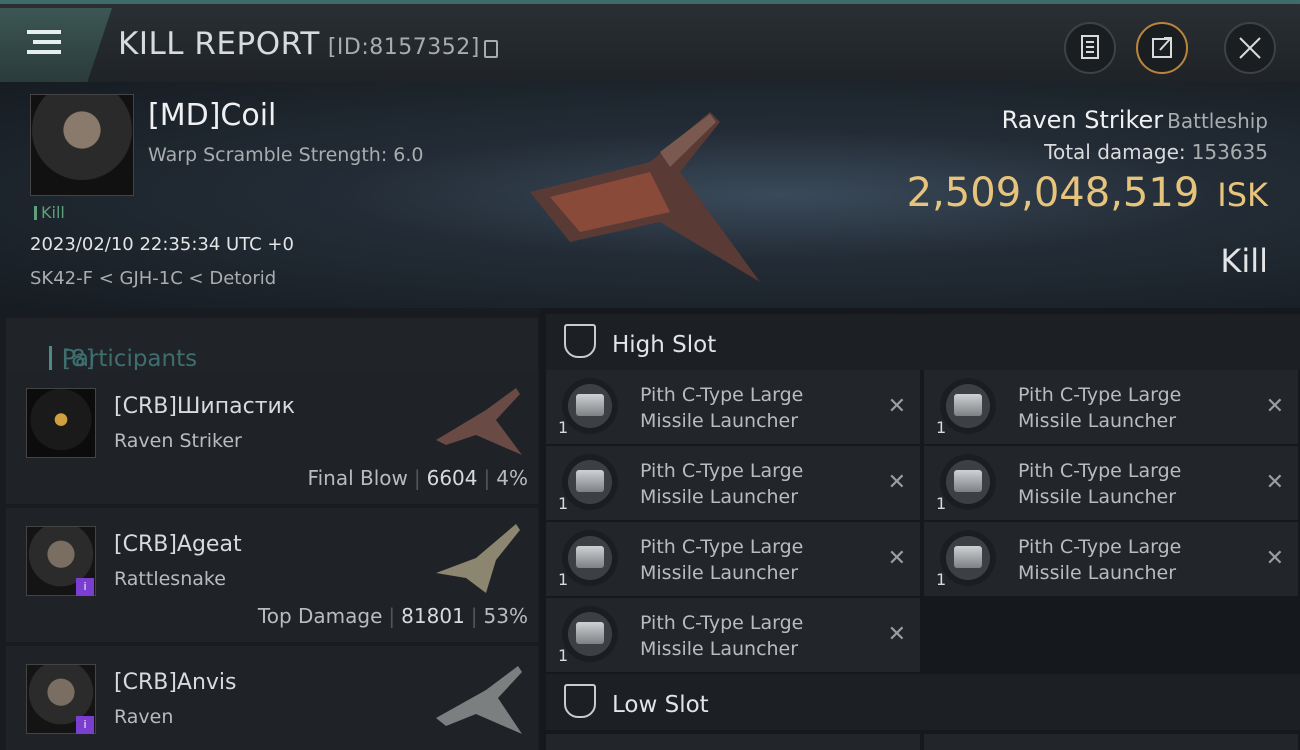  I want to click on low-slot-label: Low Slot, so click(660, 705).